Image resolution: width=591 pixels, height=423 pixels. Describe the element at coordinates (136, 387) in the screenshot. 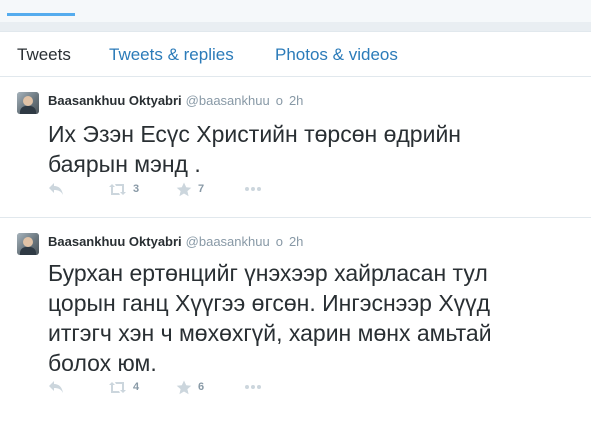

I see `retweet-count: 4` at that location.